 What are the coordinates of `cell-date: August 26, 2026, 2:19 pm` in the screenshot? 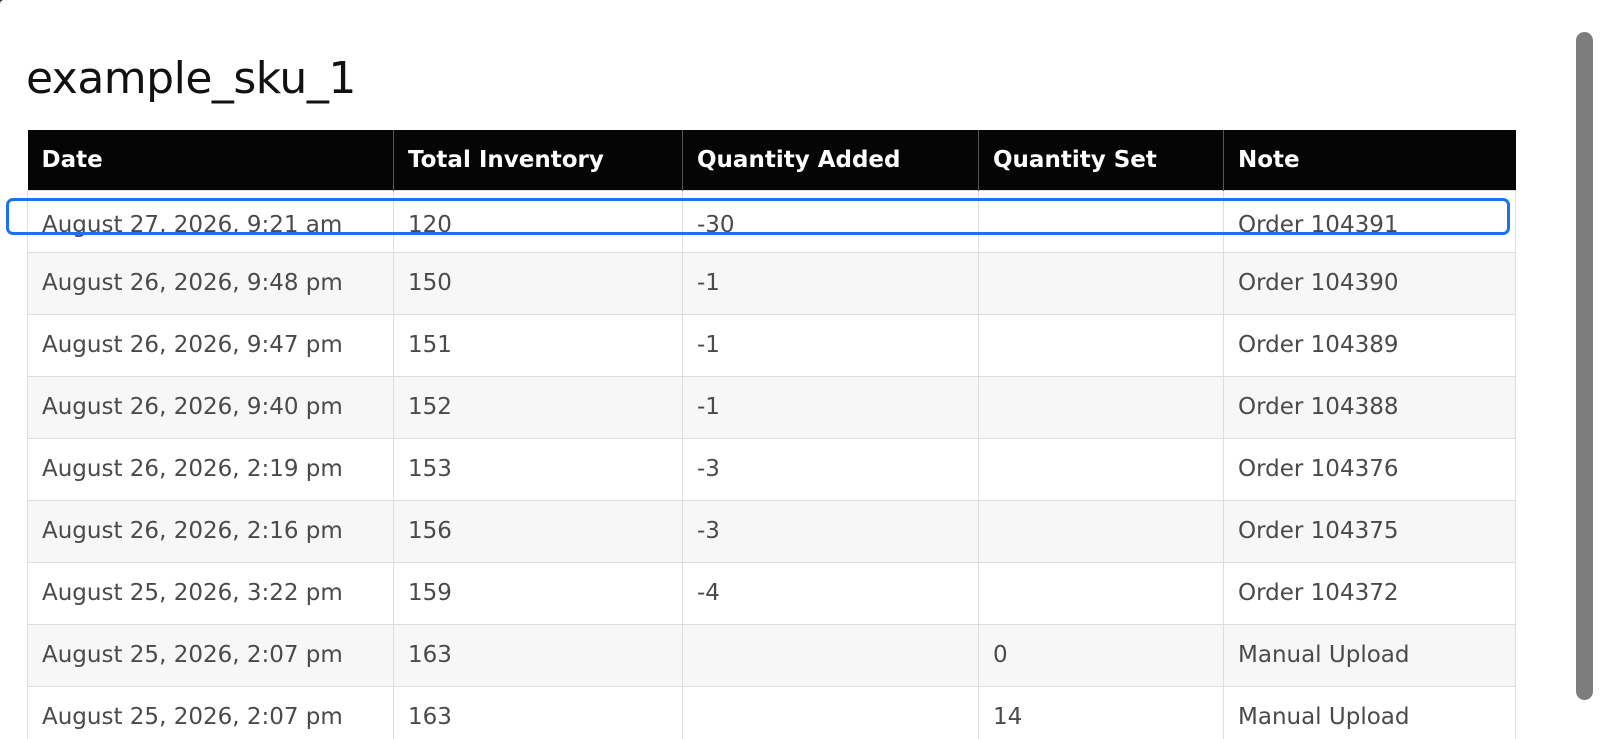 It's located at (210, 469).